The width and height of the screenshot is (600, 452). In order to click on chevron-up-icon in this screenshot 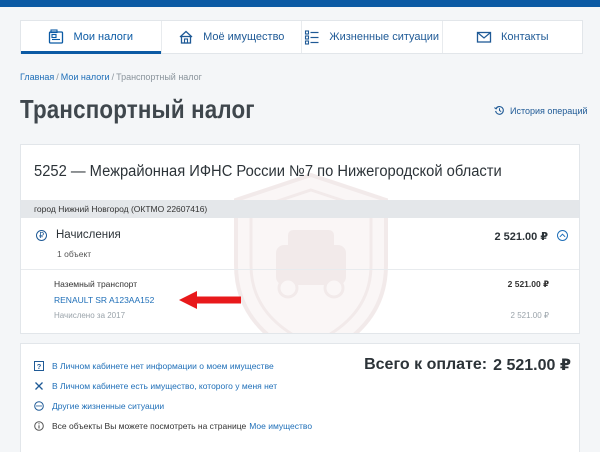, I will do `click(562, 235)`.